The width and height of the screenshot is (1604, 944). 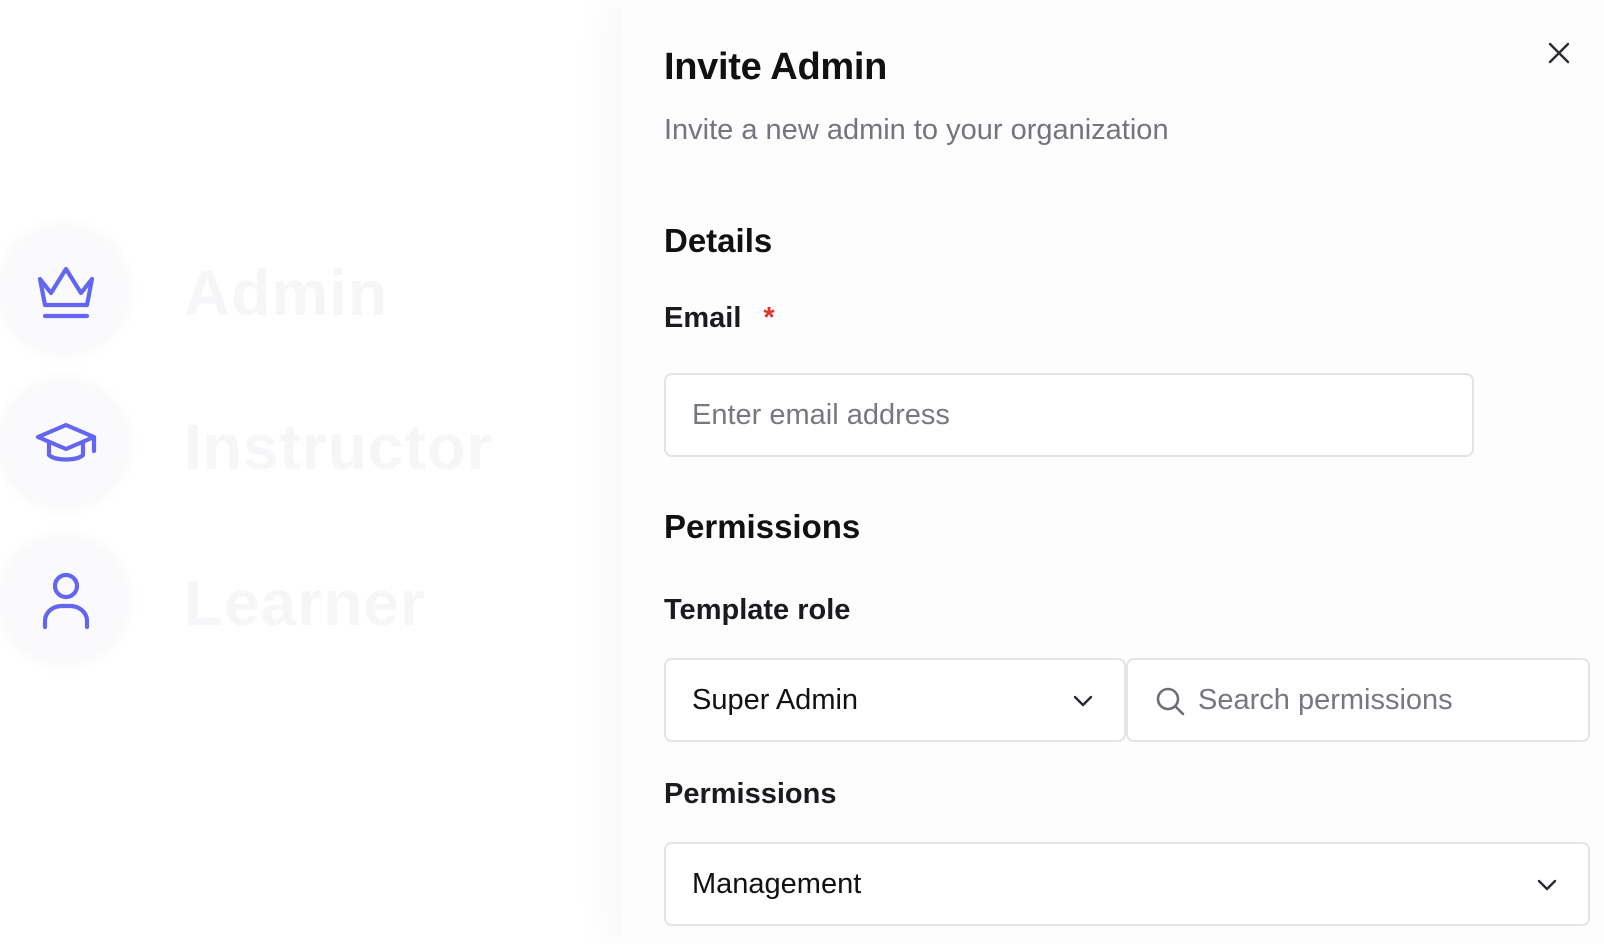 What do you see at coordinates (305, 603) in the screenshot?
I see `role-label: Learner` at bounding box center [305, 603].